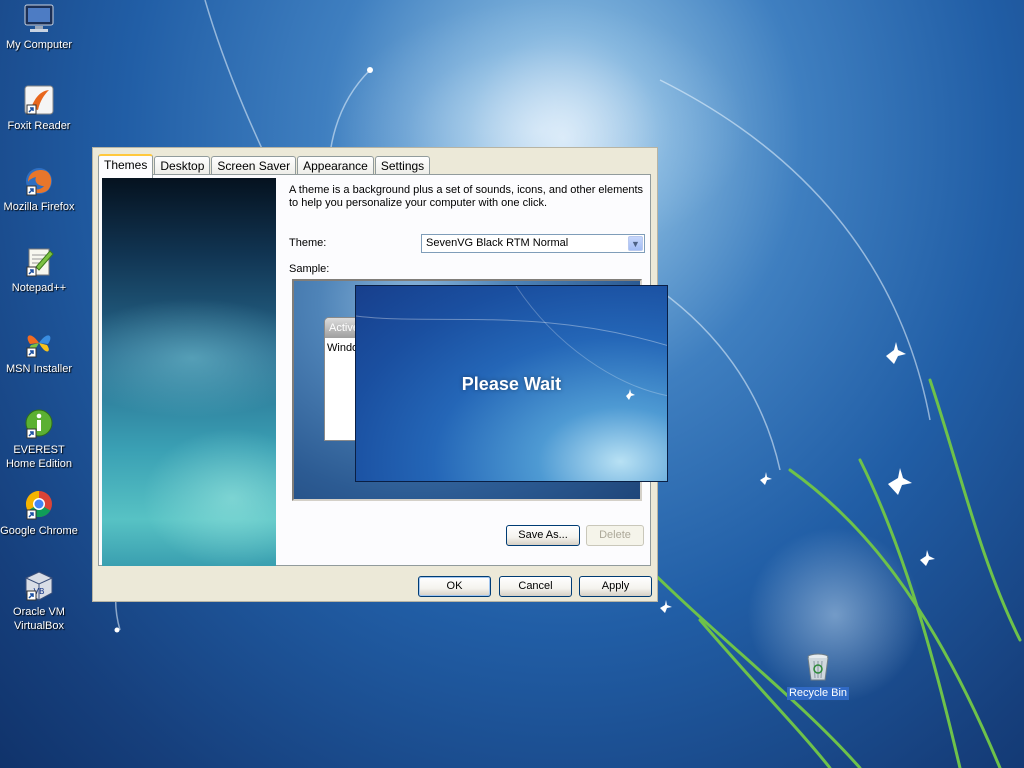 This screenshot has width=1024, height=768. I want to click on icon-label: MSN Installer, so click(39, 369).